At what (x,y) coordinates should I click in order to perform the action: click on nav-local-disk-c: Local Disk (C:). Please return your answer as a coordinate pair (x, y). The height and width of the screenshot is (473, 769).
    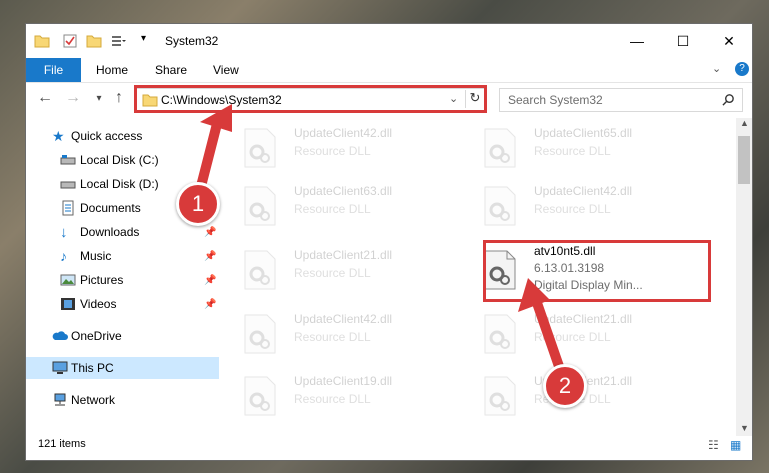
    Looking at the image, I should click on (122, 160).